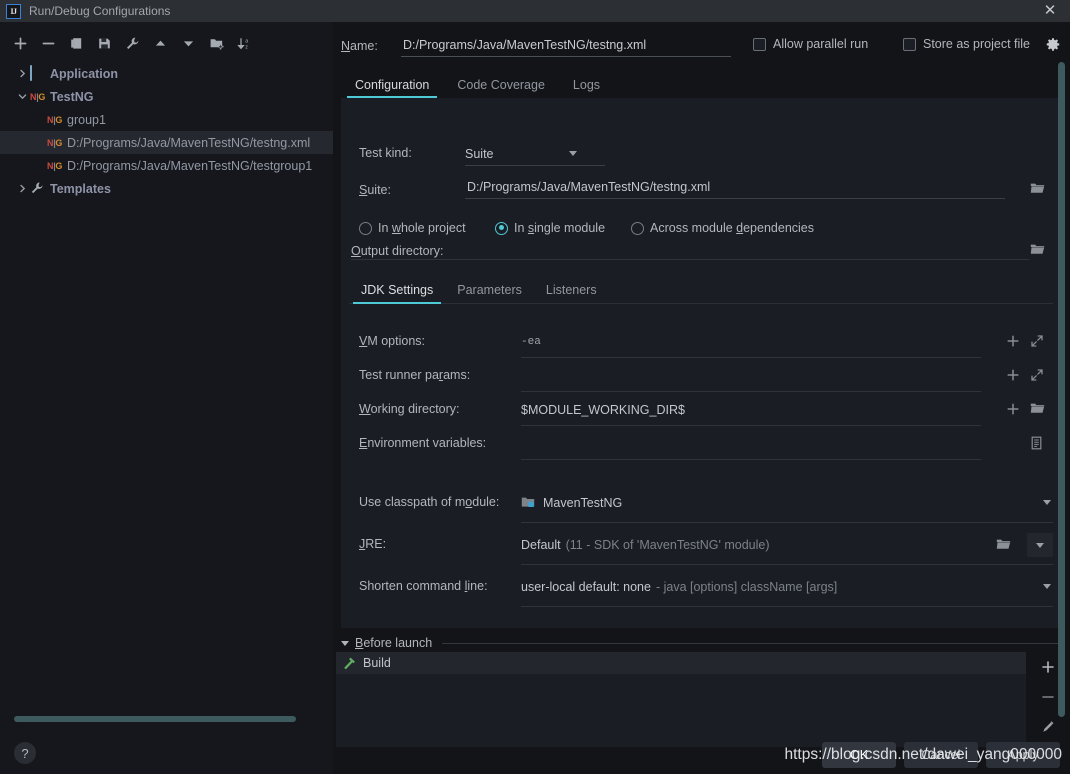 The height and width of the screenshot is (774, 1070). I want to click on suite-row: Suite:, so click(702, 191).